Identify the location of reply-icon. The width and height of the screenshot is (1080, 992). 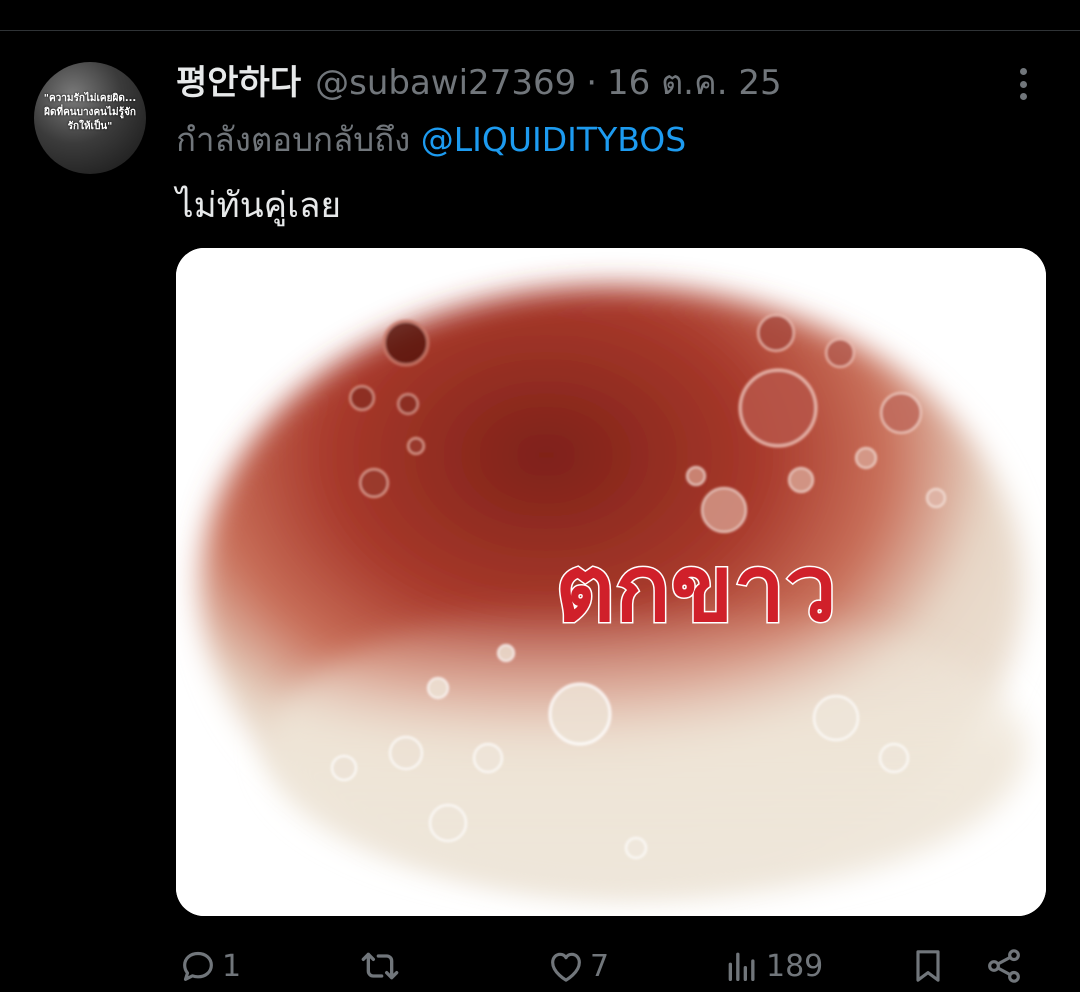
(198, 966).